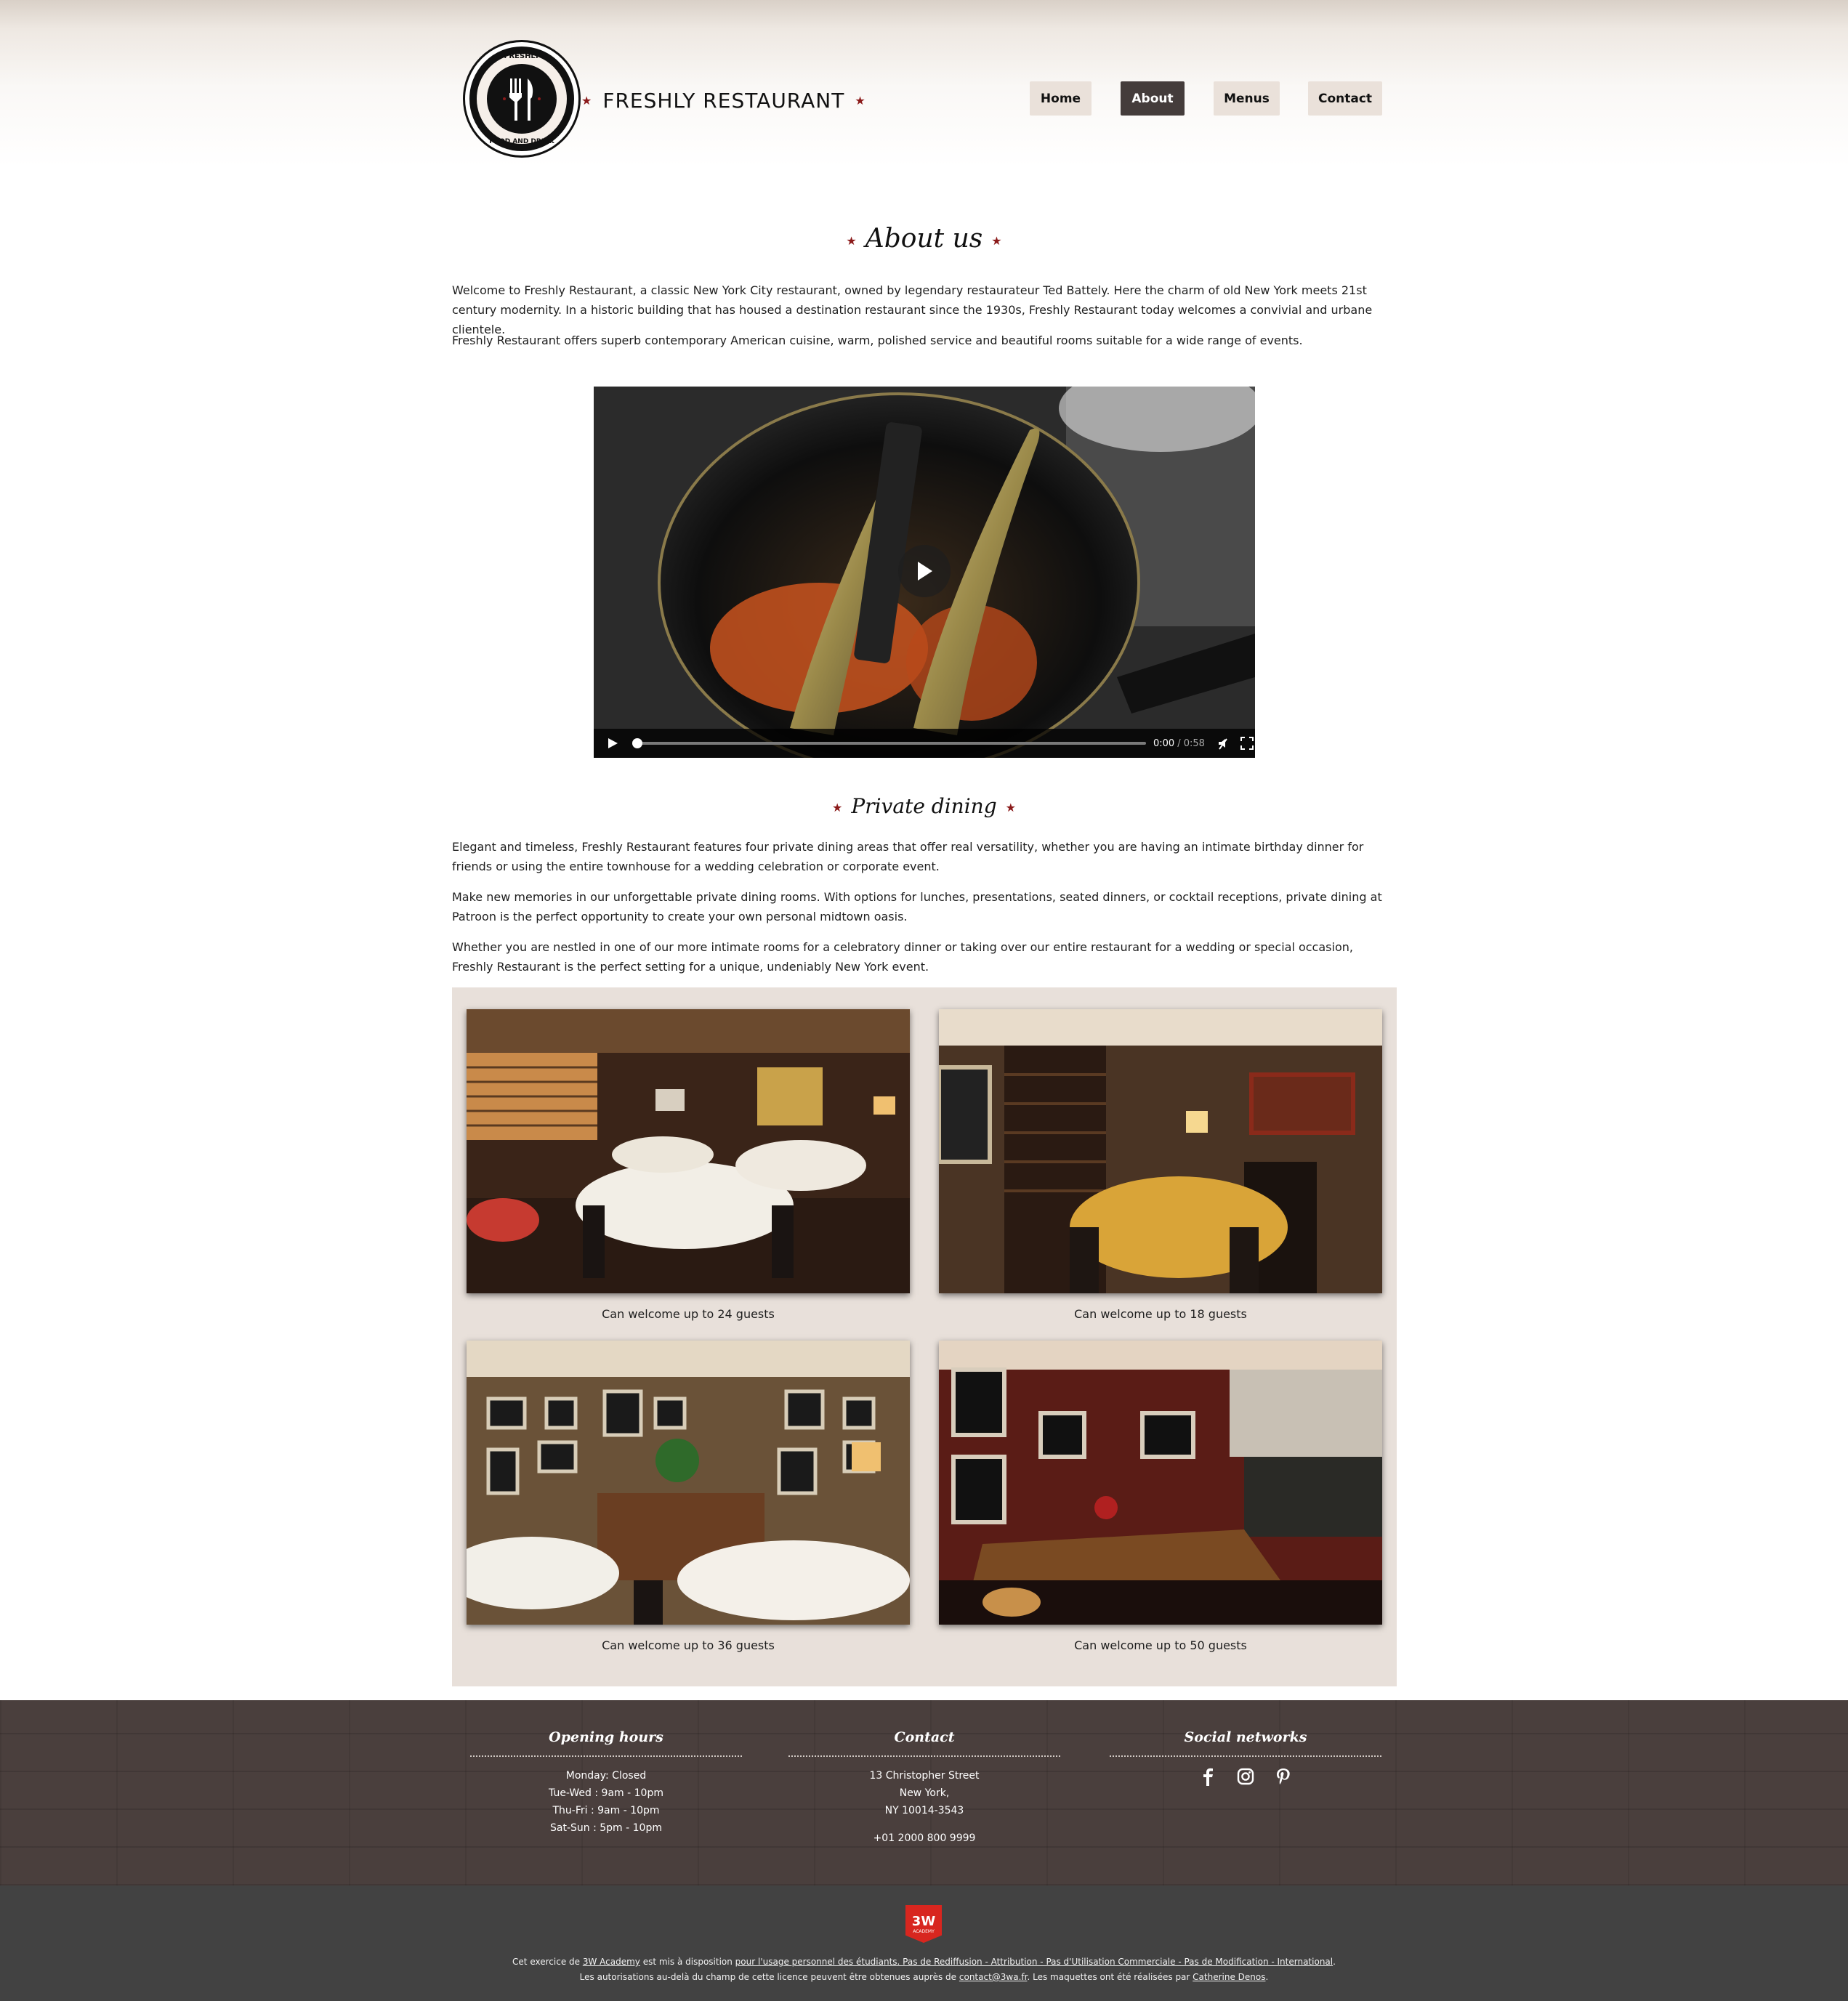 The image size is (1848, 2001). I want to click on address-line: New York,, so click(924, 1793).